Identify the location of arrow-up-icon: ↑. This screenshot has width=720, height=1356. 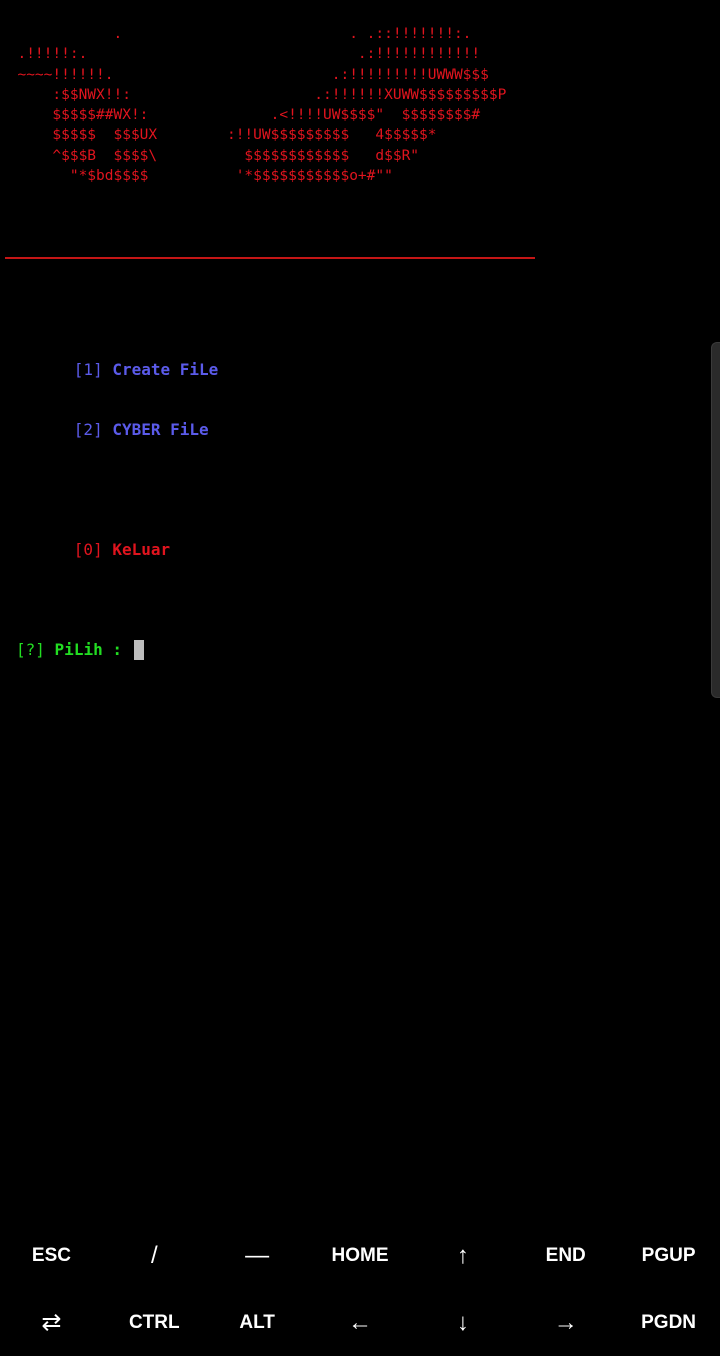
(462, 1255).